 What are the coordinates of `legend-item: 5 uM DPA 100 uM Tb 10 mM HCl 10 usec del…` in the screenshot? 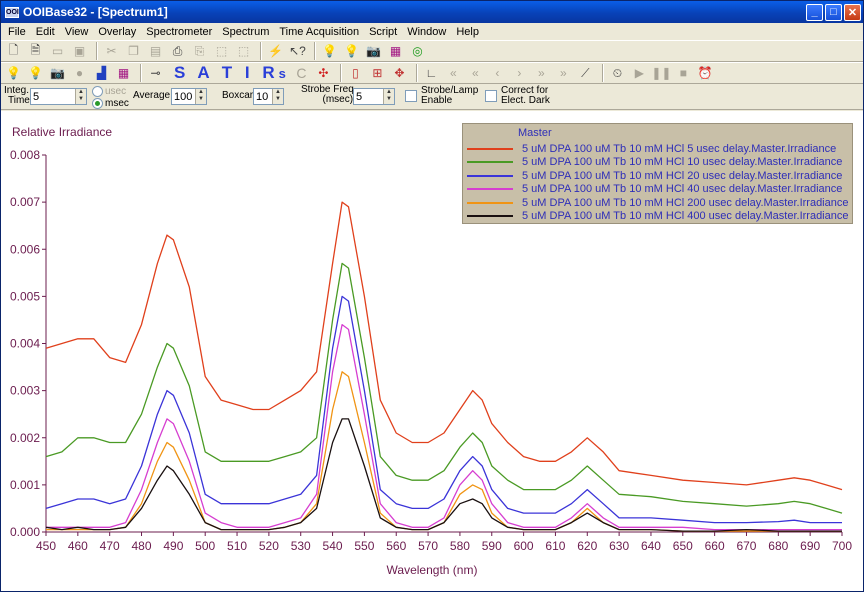 It's located at (652, 162).